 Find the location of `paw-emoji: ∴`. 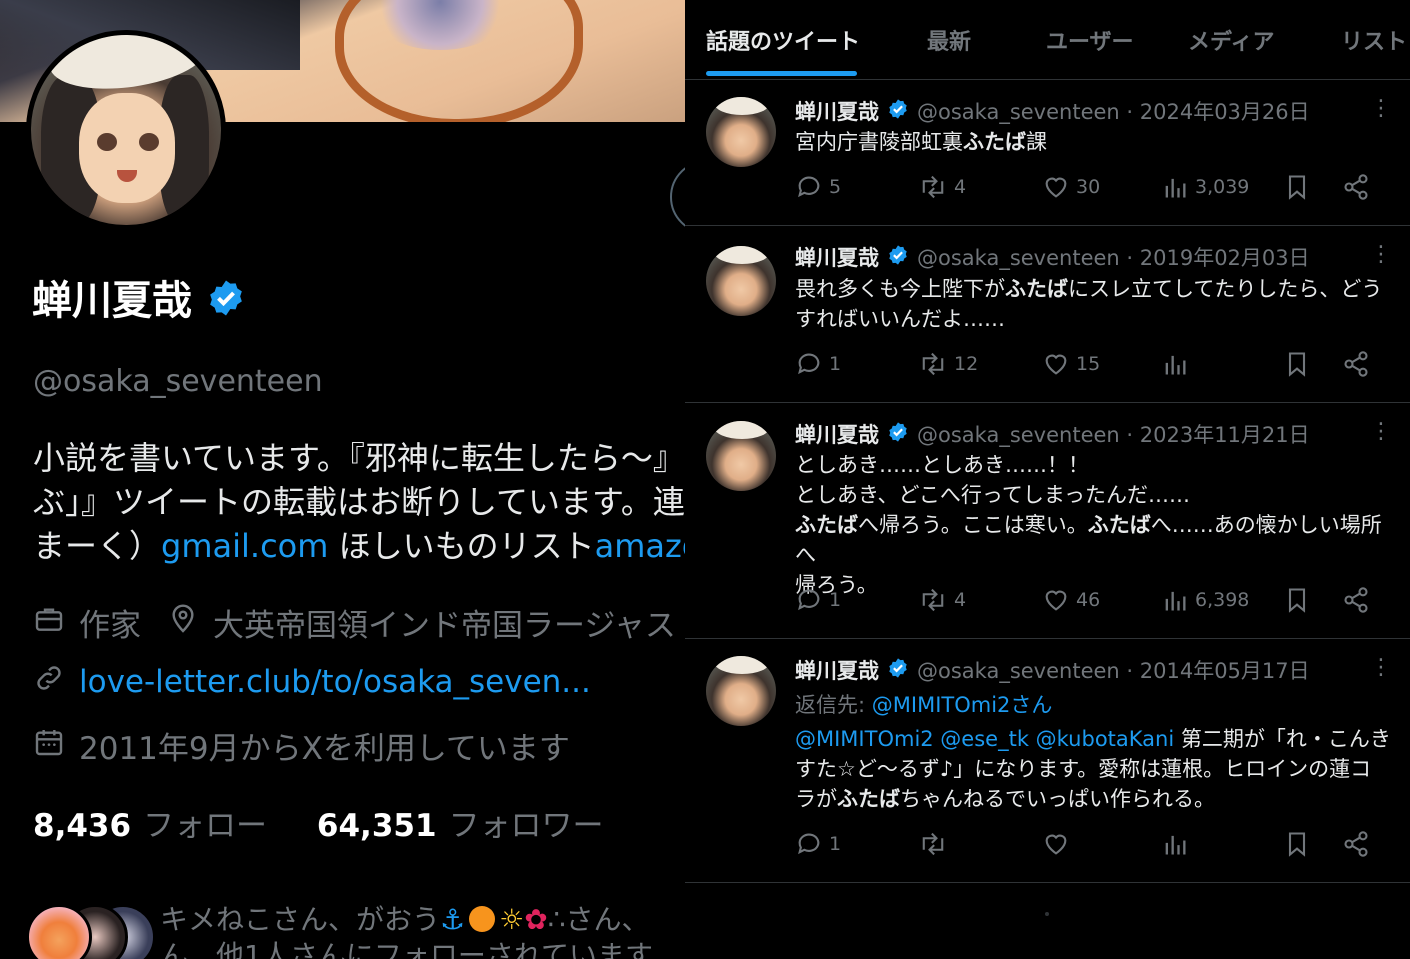

paw-emoji: ∴ is located at coordinates (556, 919).